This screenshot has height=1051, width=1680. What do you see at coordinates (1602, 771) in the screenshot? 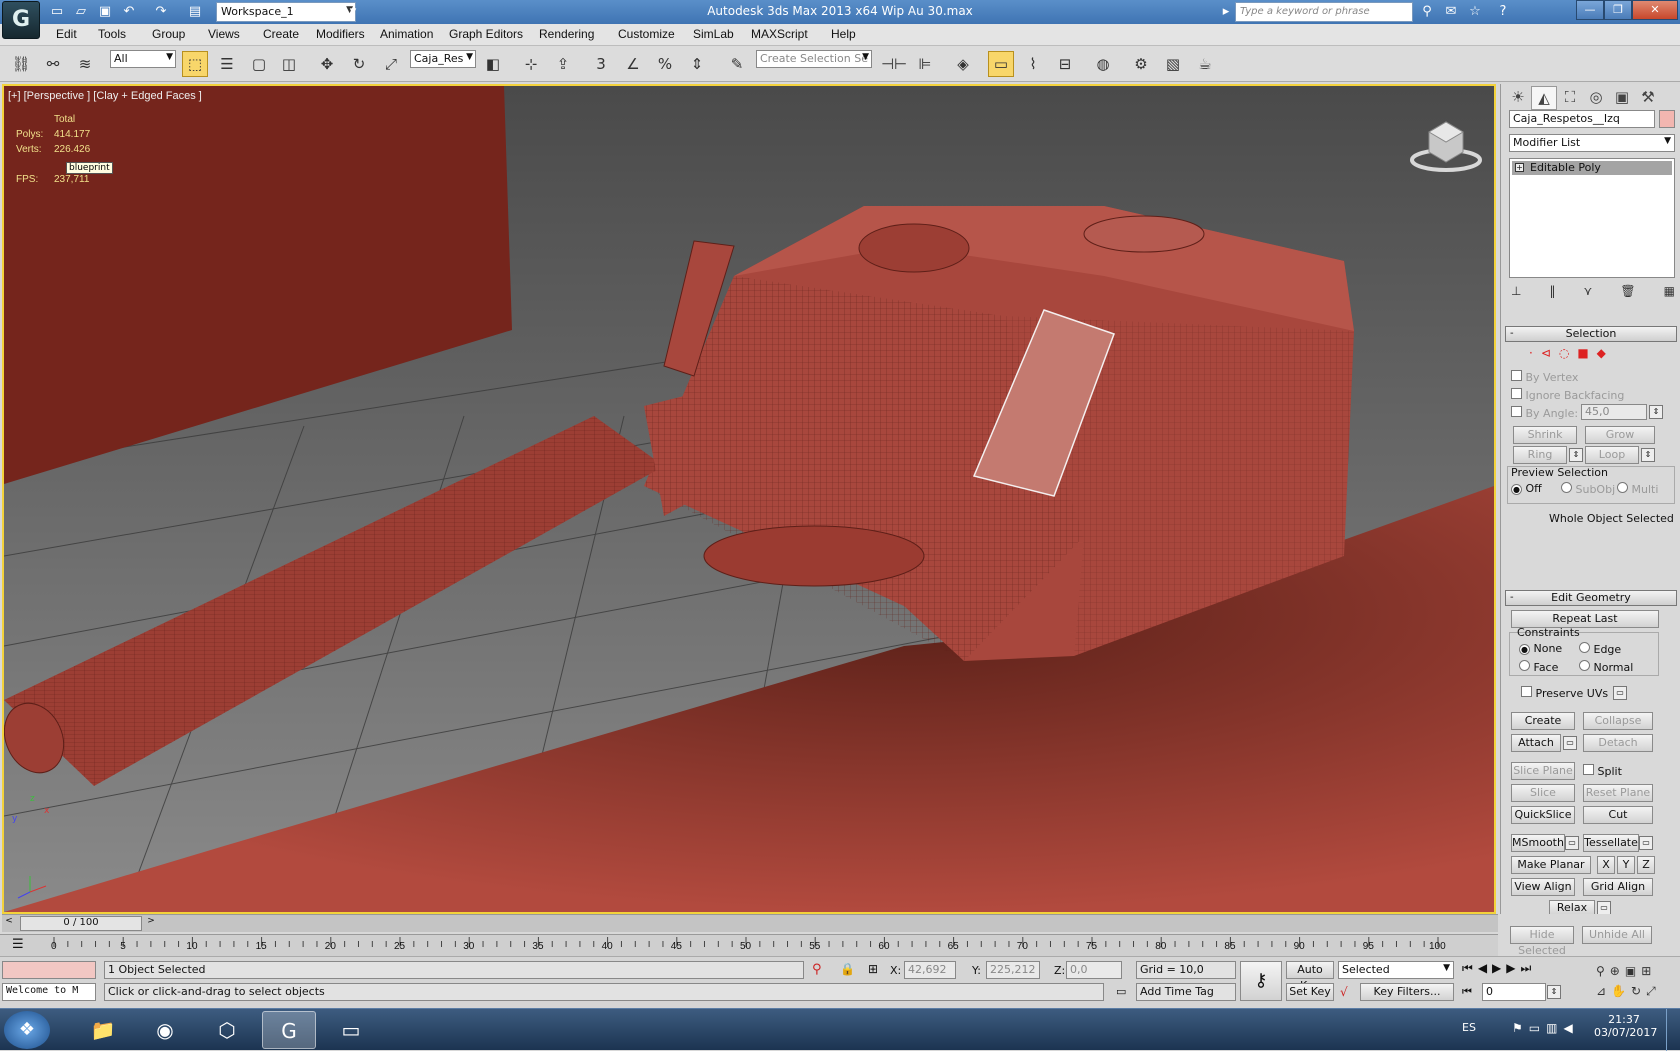
I see `split-row: Split` at bounding box center [1602, 771].